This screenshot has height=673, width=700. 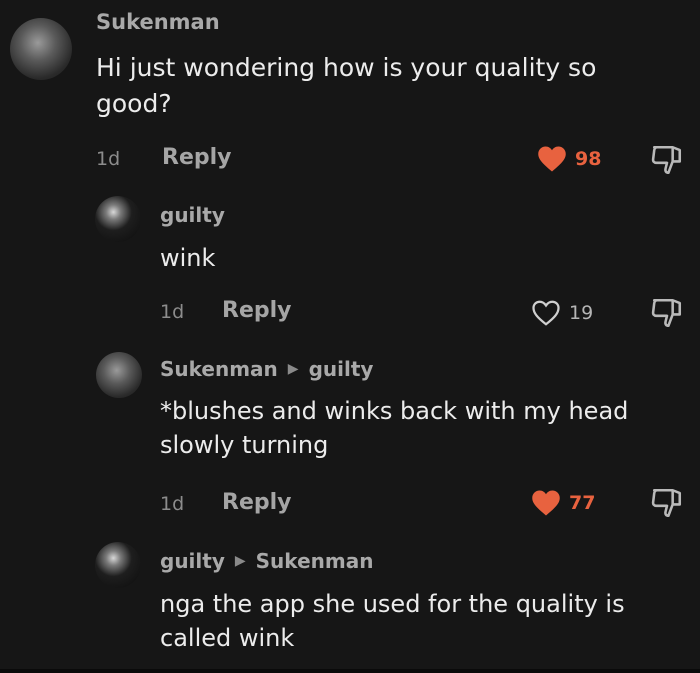 I want to click on like-button: 77, so click(x=563, y=503).